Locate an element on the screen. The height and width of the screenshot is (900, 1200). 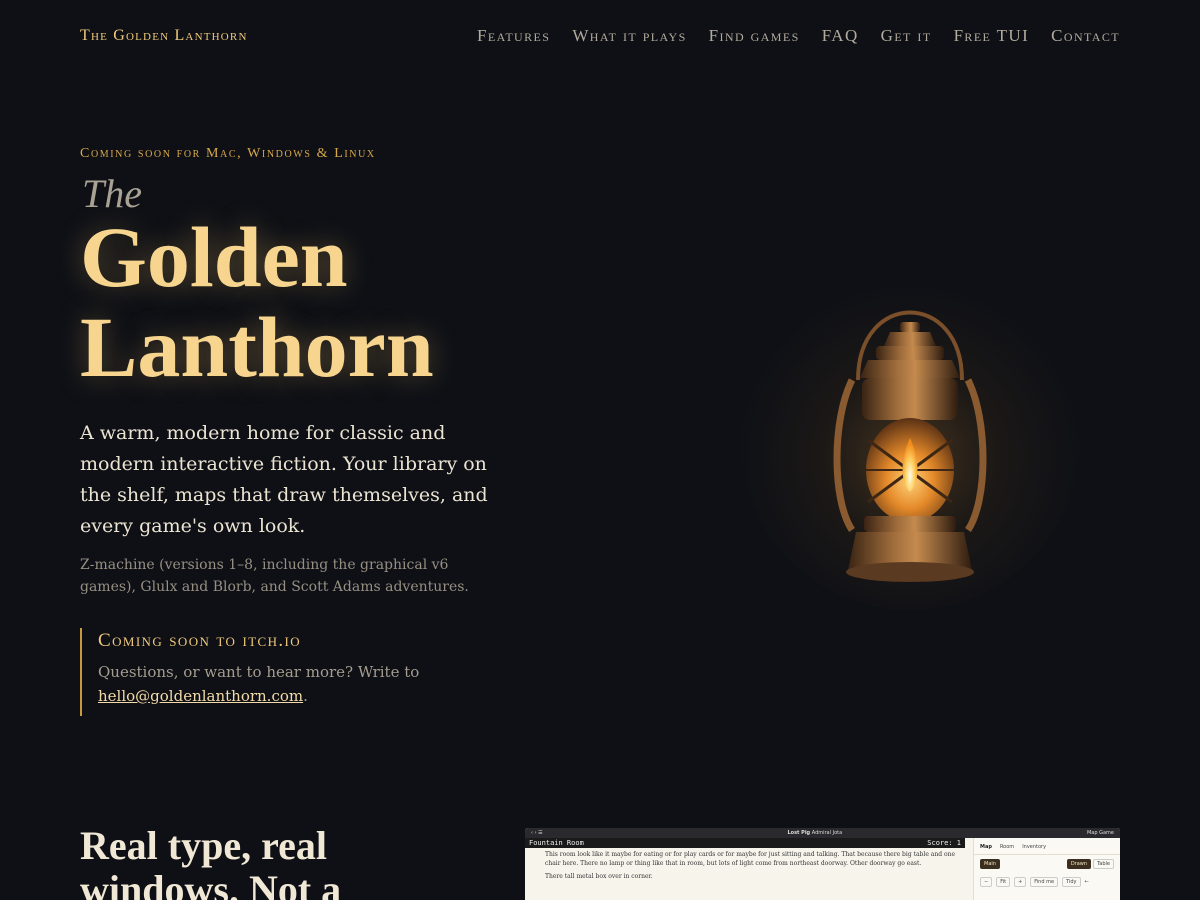
zoom-fit-button: Fit is located at coordinates (1003, 882).